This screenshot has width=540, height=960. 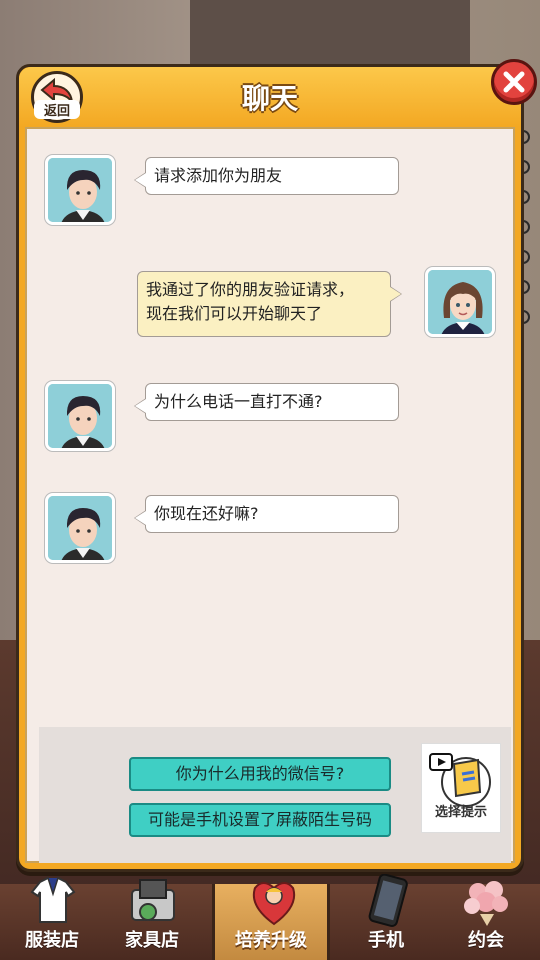 What do you see at coordinates (57, 109) in the screenshot?
I see `back-label: 返回` at bounding box center [57, 109].